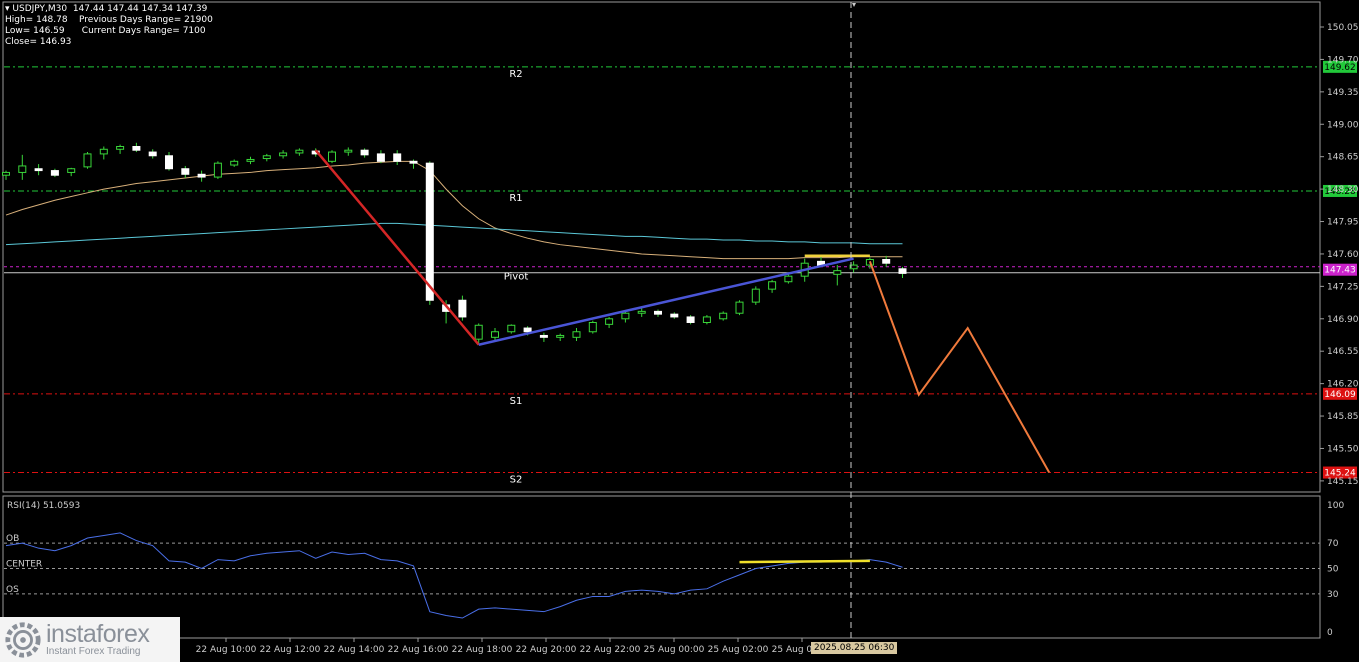  Describe the element at coordinates (418, 650) in the screenshot. I see `time-axis-tick: 22 Aug 16:00` at that location.